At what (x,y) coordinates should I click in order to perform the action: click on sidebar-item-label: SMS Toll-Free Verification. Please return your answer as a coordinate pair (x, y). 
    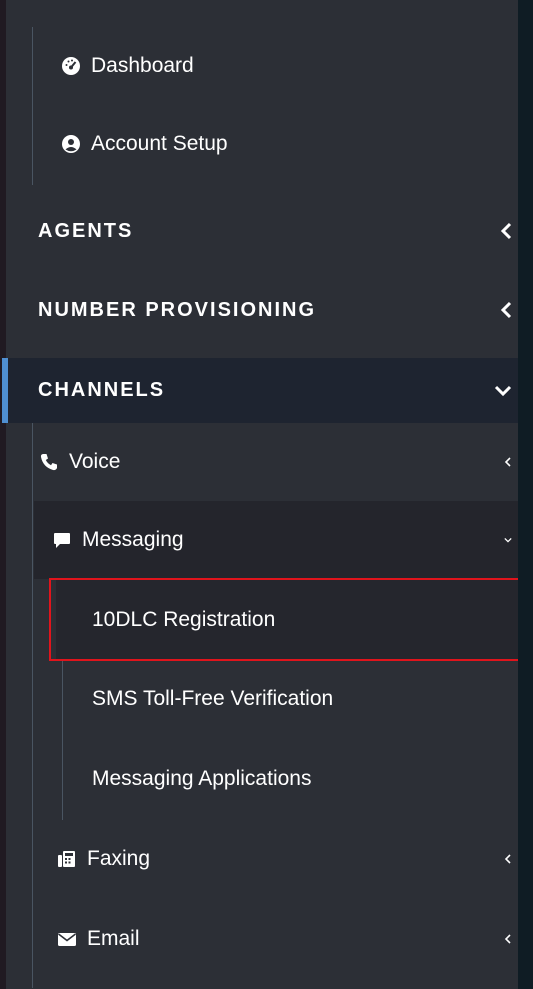
    Looking at the image, I should click on (213, 698).